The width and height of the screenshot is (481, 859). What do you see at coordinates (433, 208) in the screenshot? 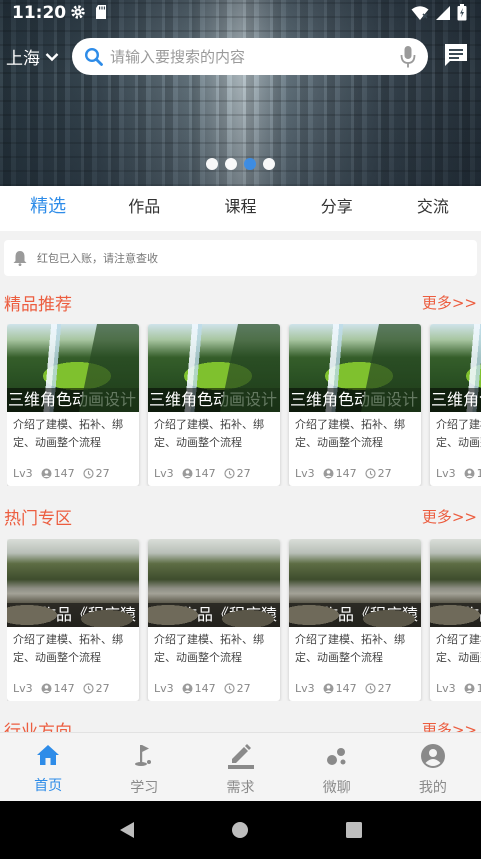
I see `tab-item: 交流` at bounding box center [433, 208].